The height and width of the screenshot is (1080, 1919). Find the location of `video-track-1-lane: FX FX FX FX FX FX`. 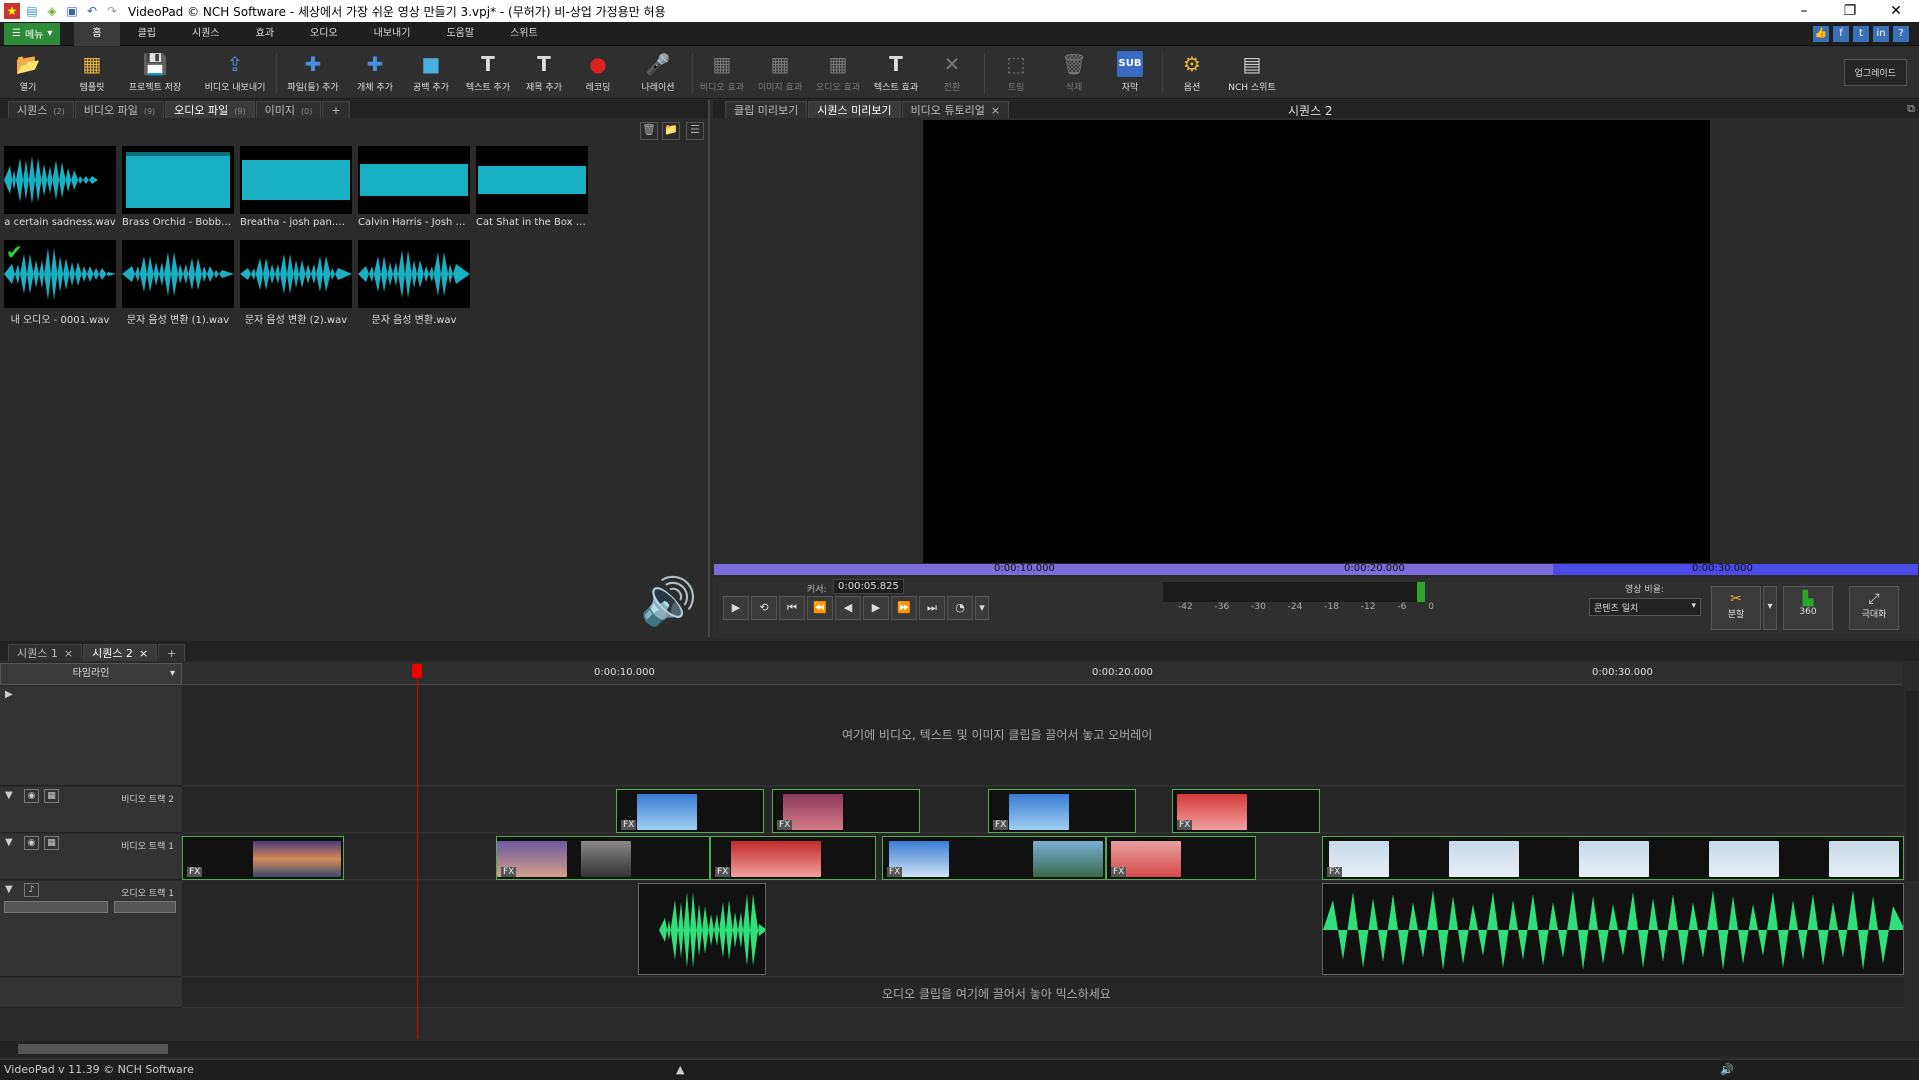

video-track-1-lane: FX FX FX FX FX FX is located at coordinates (1043, 857).